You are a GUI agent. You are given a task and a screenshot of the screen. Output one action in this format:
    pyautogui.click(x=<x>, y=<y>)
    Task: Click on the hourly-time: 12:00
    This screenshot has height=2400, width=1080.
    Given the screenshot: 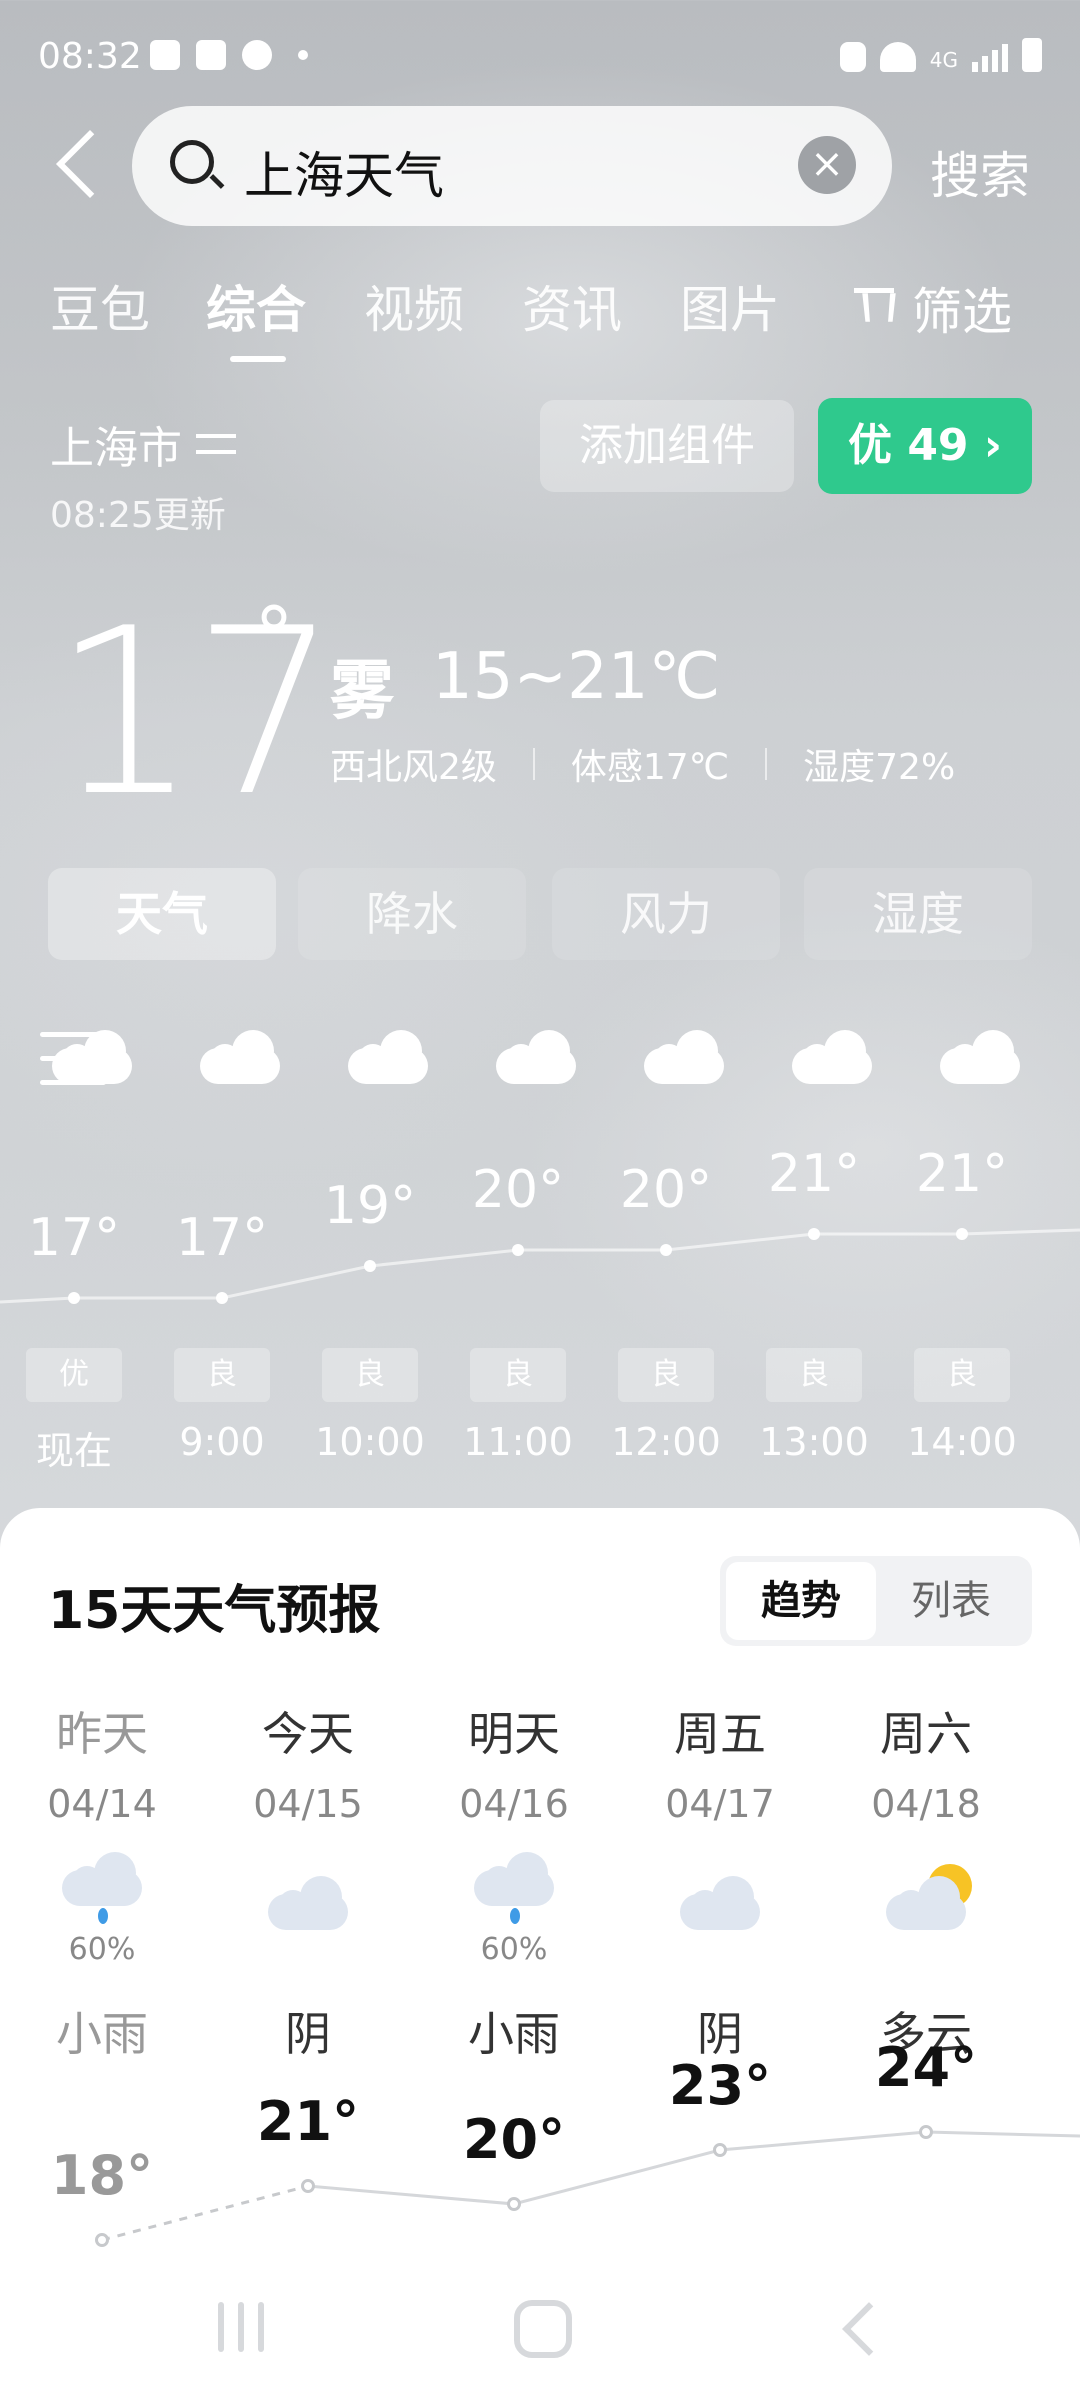 What is the action you would take?
    pyautogui.click(x=666, y=1442)
    